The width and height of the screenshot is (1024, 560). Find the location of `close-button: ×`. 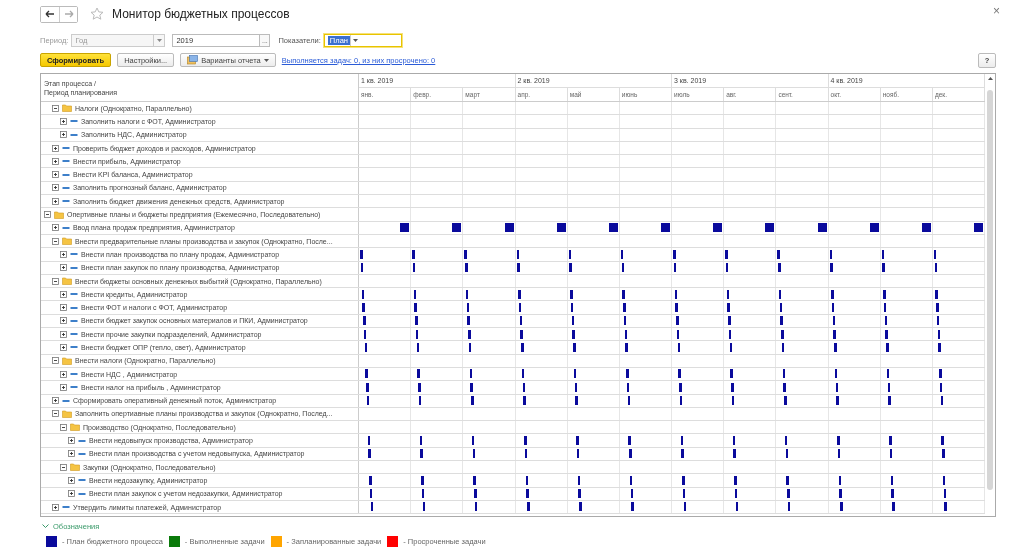

close-button: × is located at coordinates (996, 11).